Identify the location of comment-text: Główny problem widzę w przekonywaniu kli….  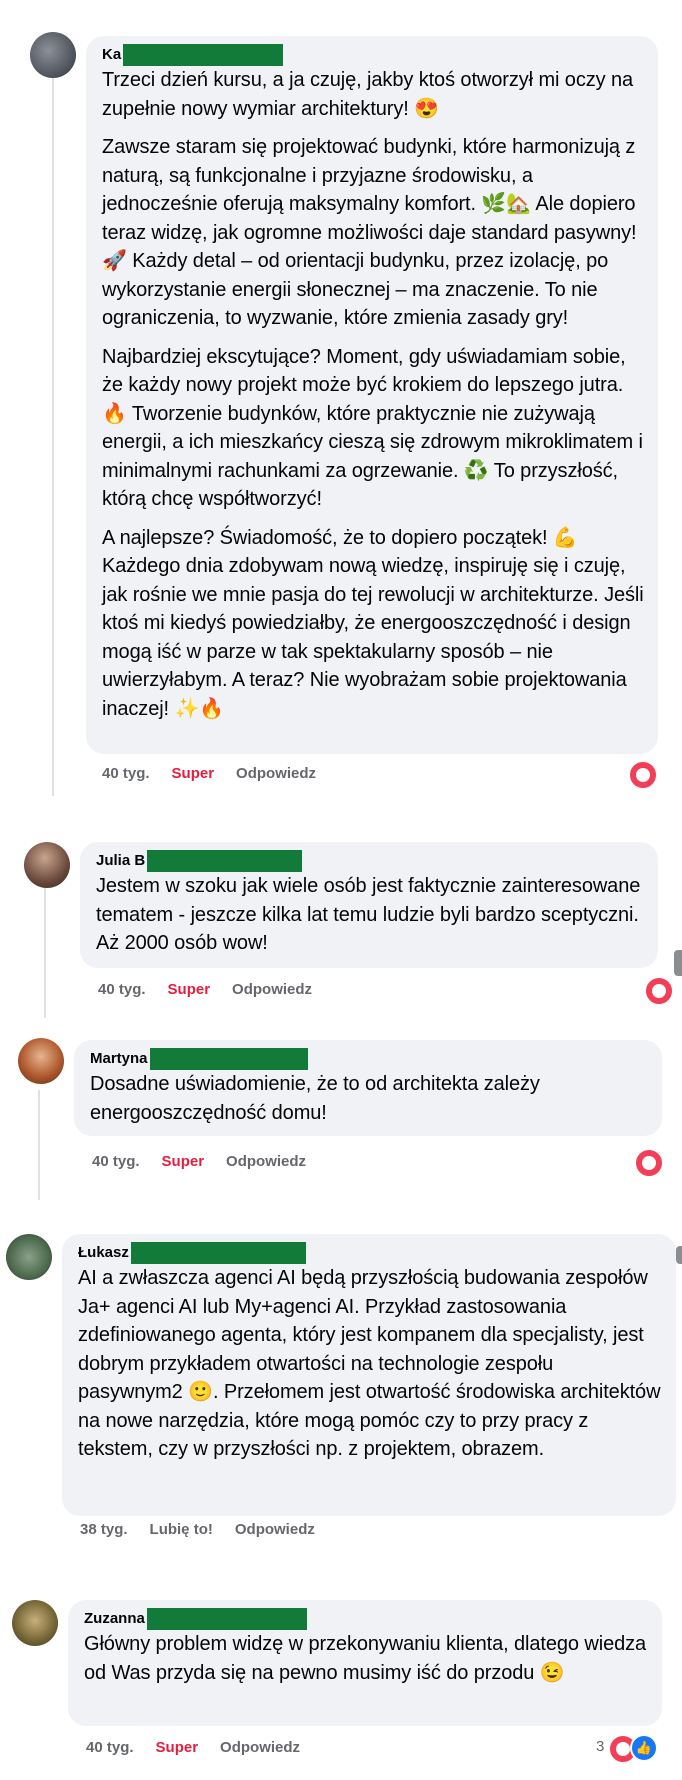
(365, 1658).